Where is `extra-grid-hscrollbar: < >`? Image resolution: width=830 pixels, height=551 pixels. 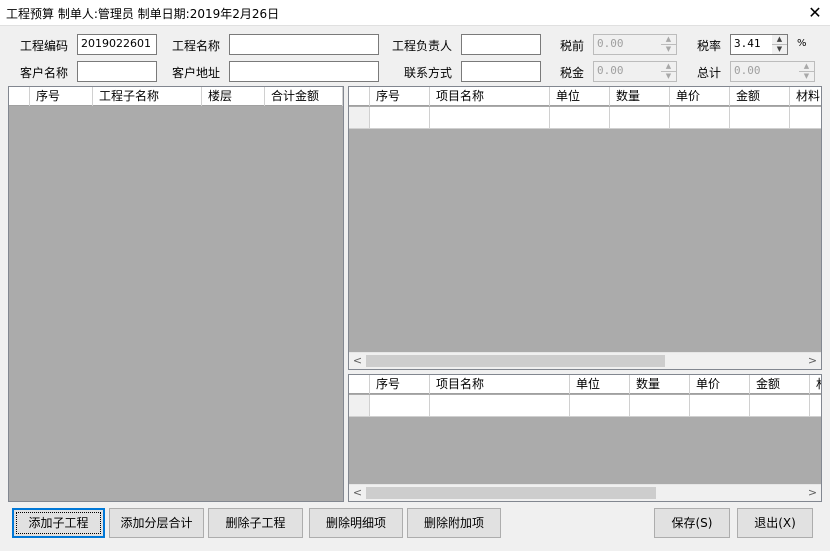 extra-grid-hscrollbar: < > is located at coordinates (585, 492).